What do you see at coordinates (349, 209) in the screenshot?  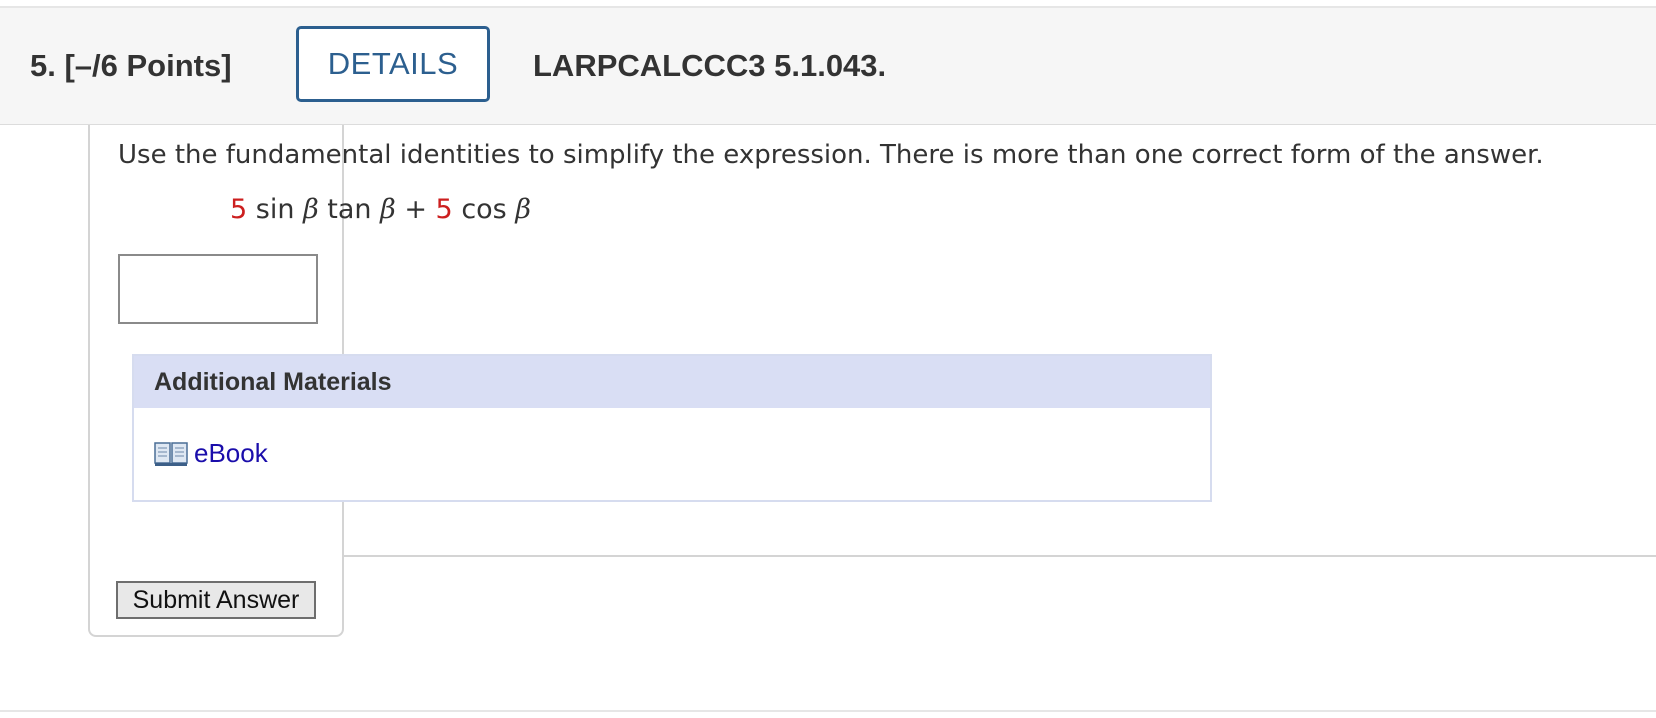 I see `function-name: tan` at bounding box center [349, 209].